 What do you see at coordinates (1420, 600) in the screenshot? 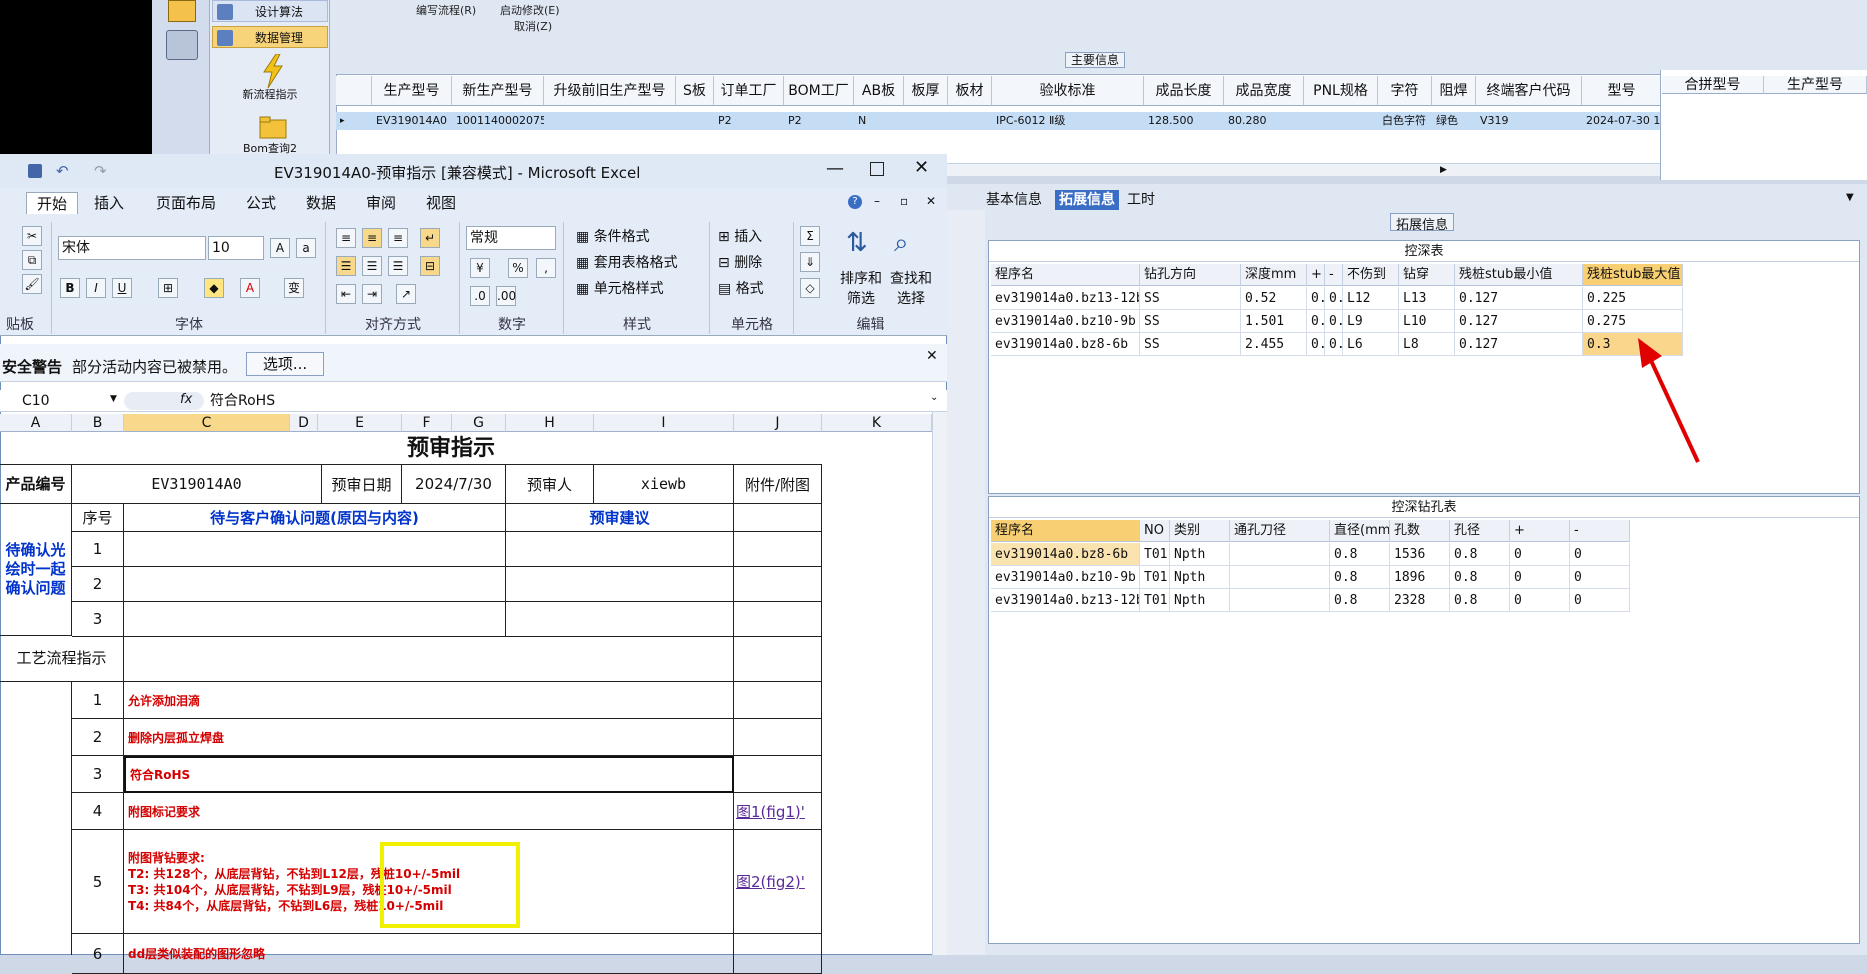
I see `hole-cell: 2328` at bounding box center [1420, 600].